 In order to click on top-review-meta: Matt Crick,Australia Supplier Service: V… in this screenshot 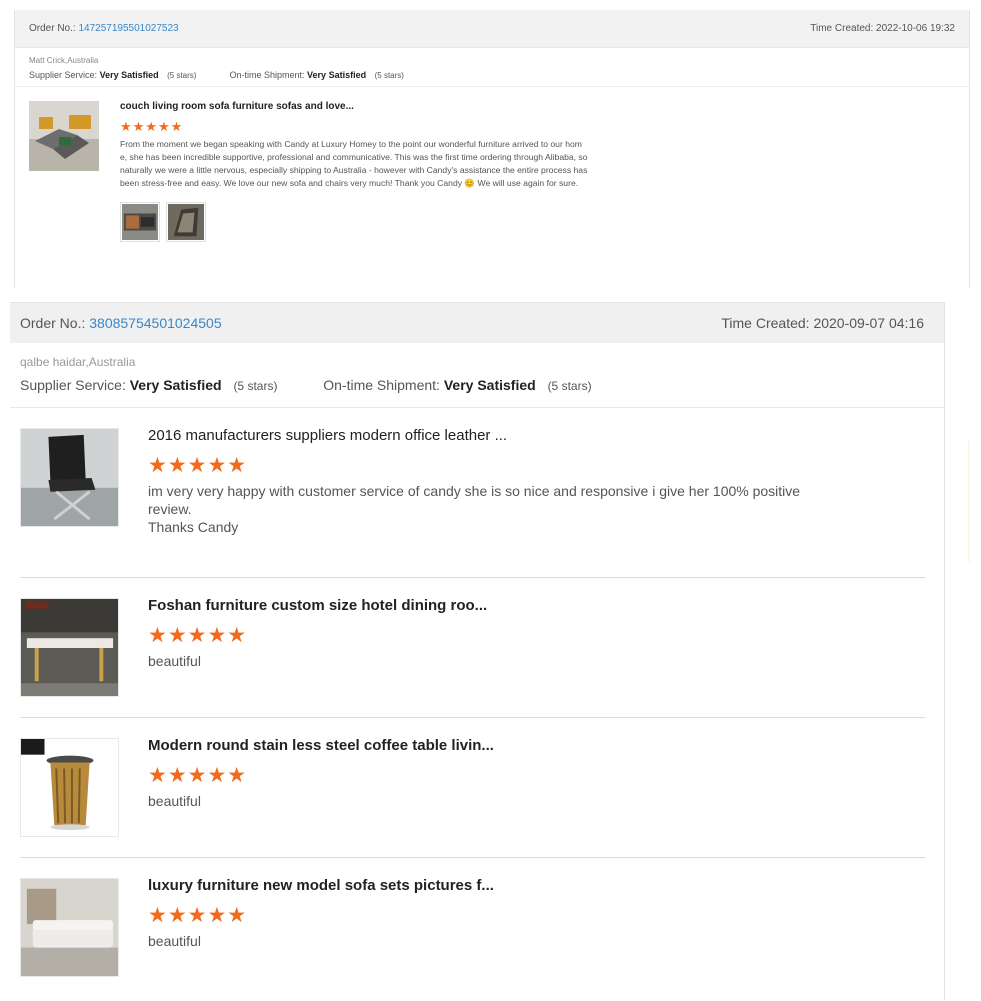, I will do `click(492, 67)`.